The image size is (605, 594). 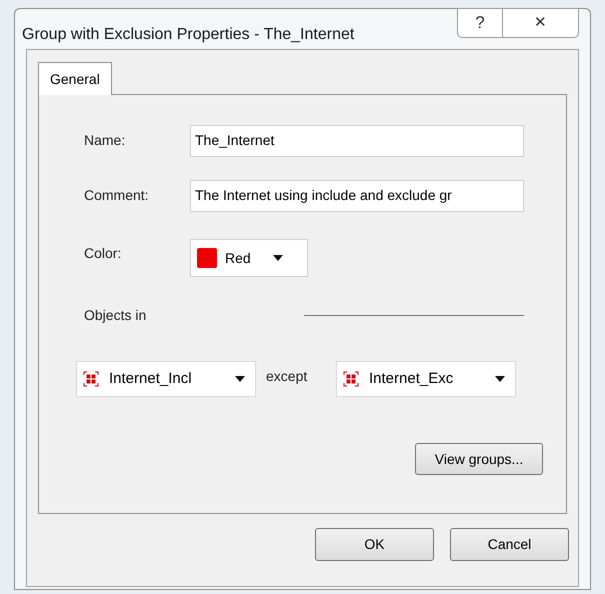 What do you see at coordinates (105, 140) in the screenshot?
I see `field-label: Name:` at bounding box center [105, 140].